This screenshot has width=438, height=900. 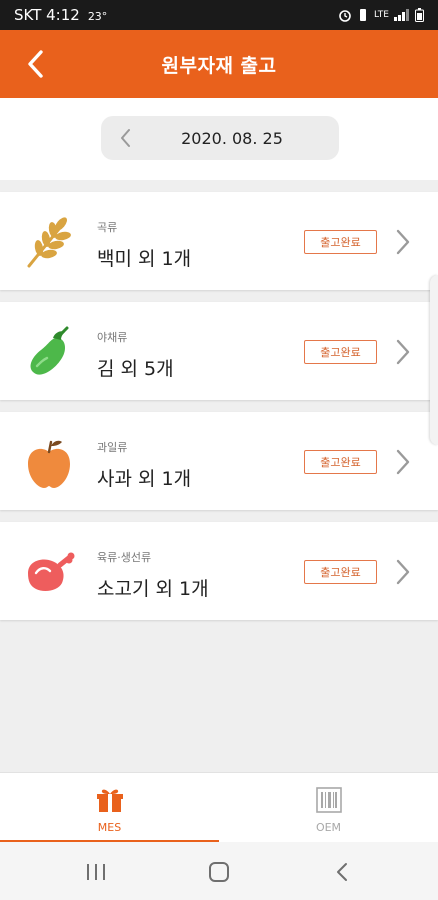 What do you see at coordinates (47, 15) in the screenshot?
I see `status-carrier-time: SKT 4:12` at bounding box center [47, 15].